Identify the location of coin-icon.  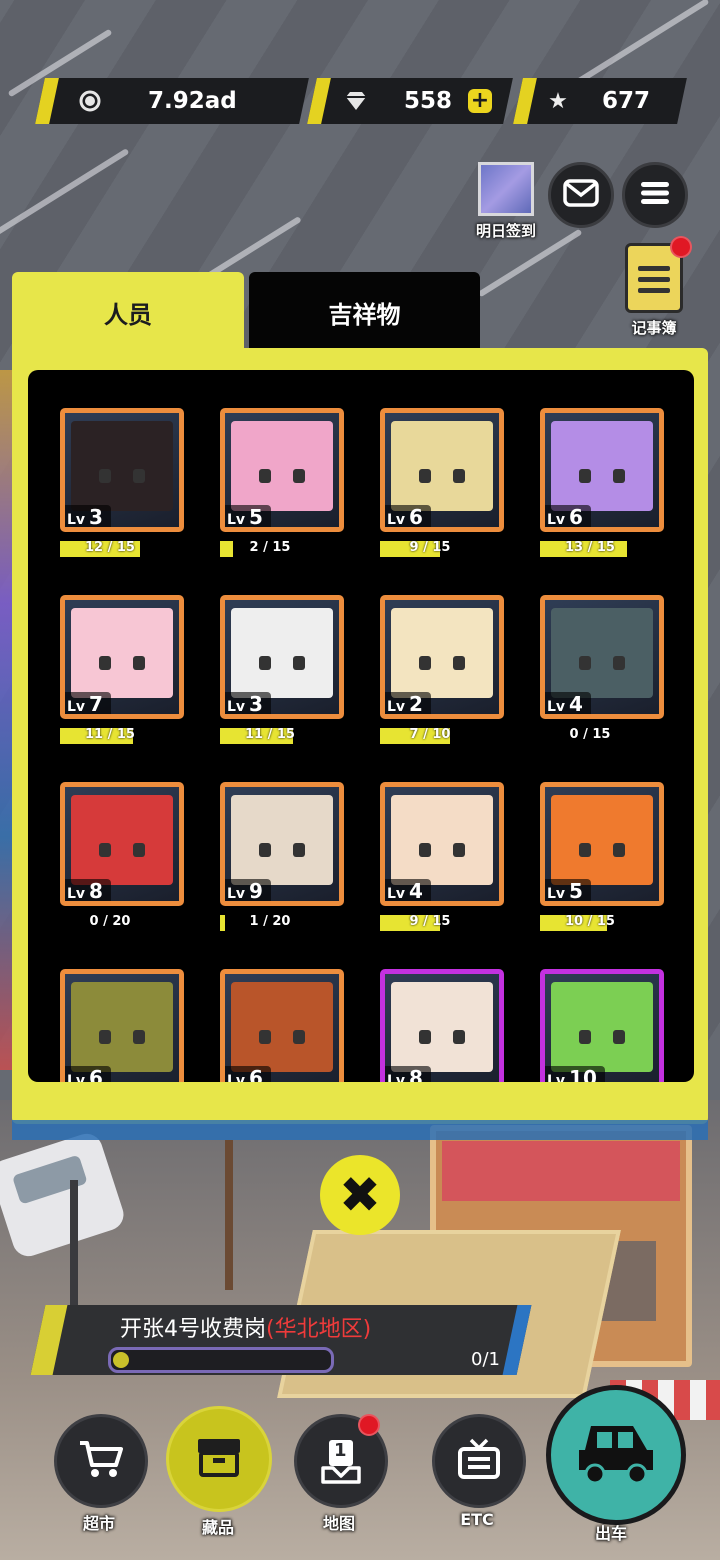
(90, 101).